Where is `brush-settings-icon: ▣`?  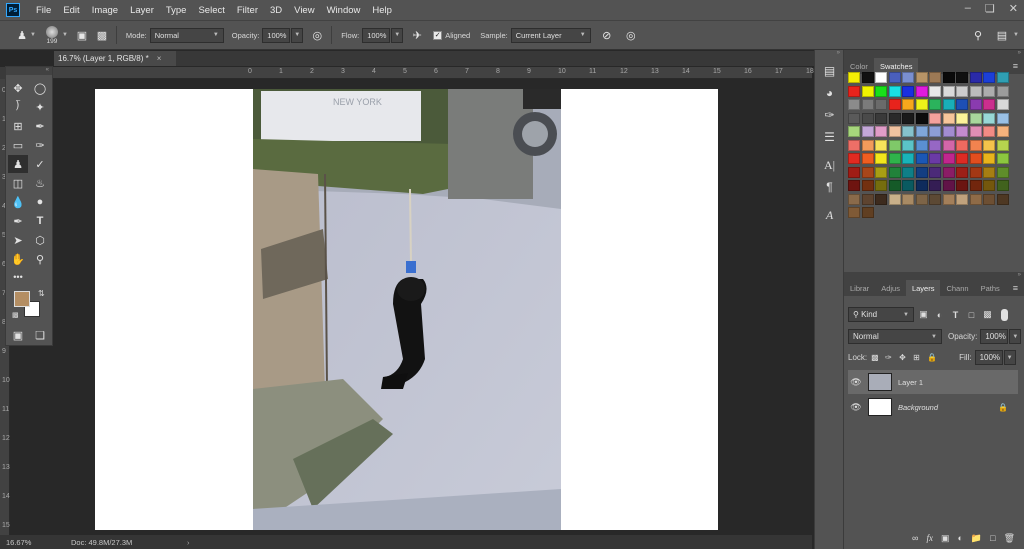 brush-settings-icon: ▣ is located at coordinates (82, 35).